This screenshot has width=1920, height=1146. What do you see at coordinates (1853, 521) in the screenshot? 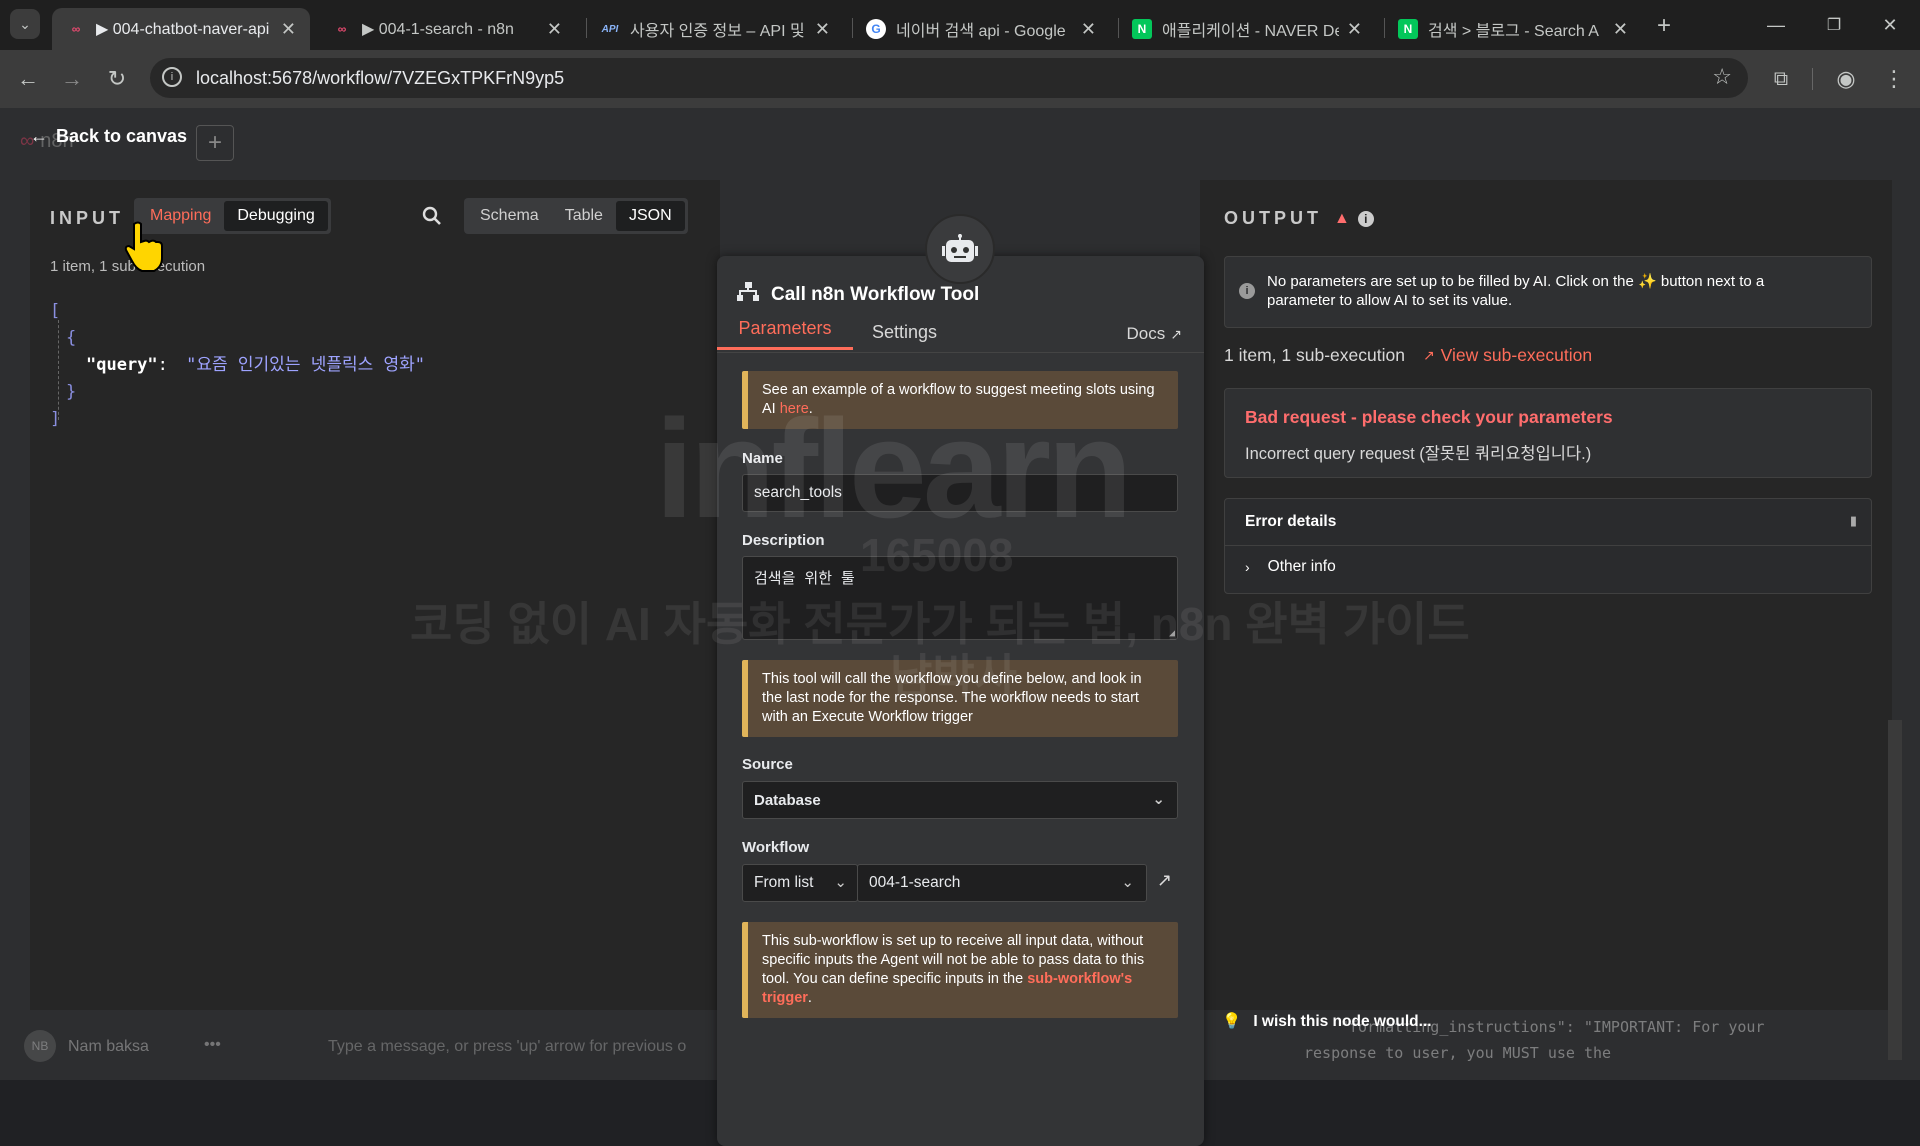
I see `copy-icon: ▮` at bounding box center [1853, 521].